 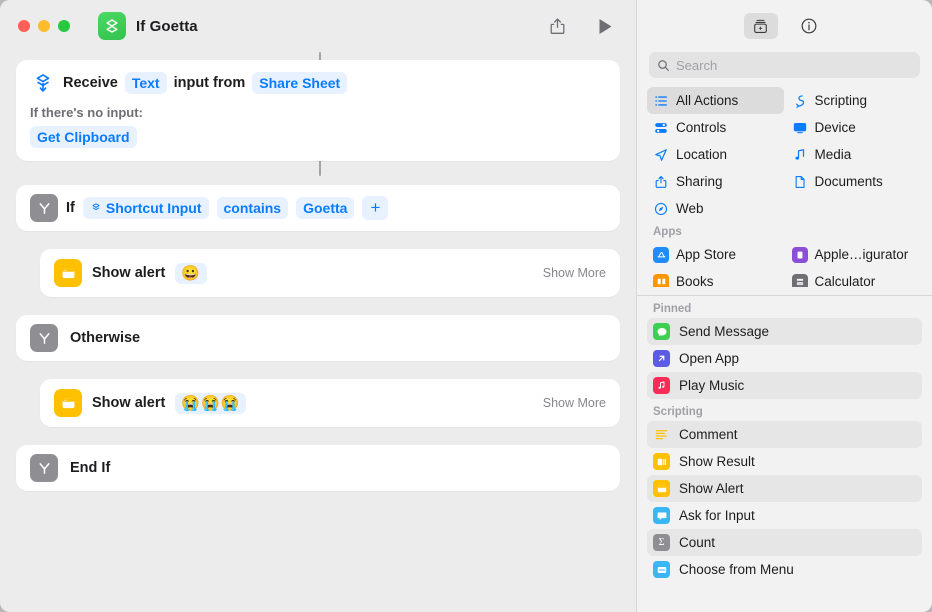 What do you see at coordinates (605, 26) in the screenshot?
I see `run-shortcut-button` at bounding box center [605, 26].